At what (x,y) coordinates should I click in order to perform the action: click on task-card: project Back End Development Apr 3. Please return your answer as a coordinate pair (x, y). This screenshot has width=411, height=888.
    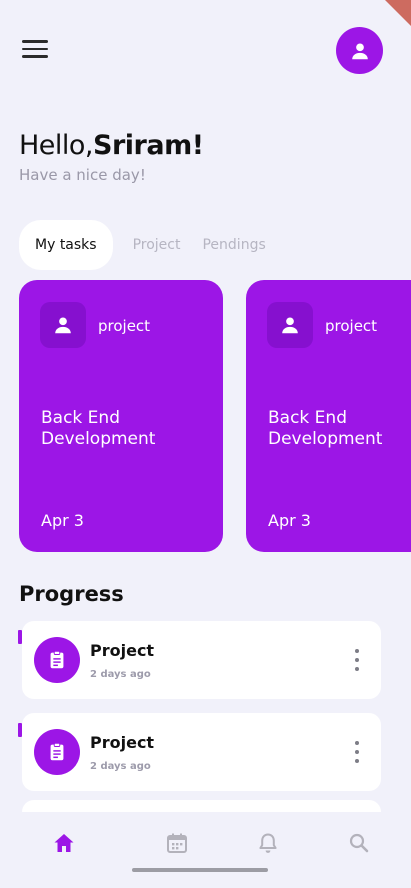
    Looking at the image, I should click on (328, 416).